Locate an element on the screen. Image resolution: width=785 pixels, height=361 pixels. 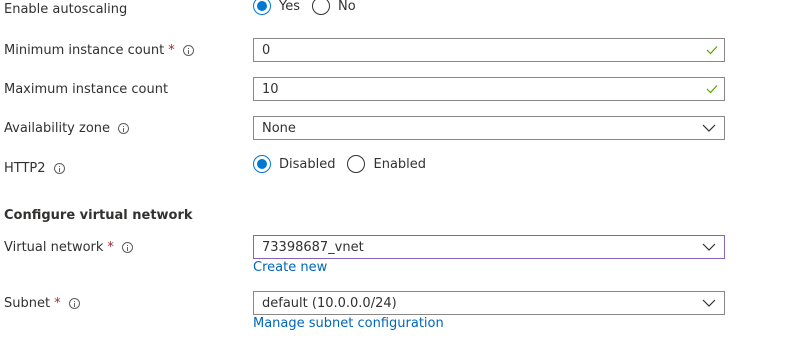
virtual-network-dropdown: 73398687_vnet is located at coordinates (489, 247).